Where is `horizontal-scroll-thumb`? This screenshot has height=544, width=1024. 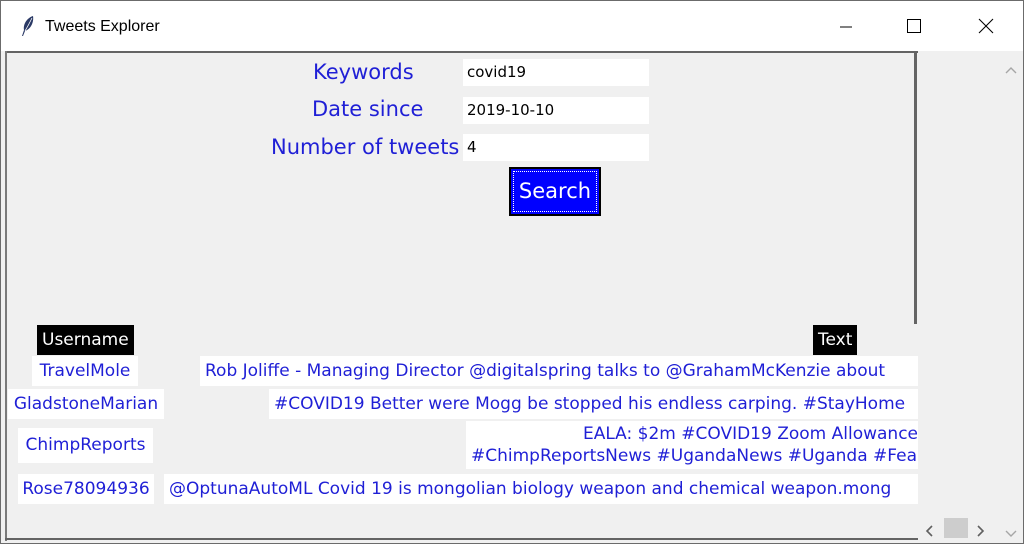
horizontal-scroll-thumb is located at coordinates (956, 528).